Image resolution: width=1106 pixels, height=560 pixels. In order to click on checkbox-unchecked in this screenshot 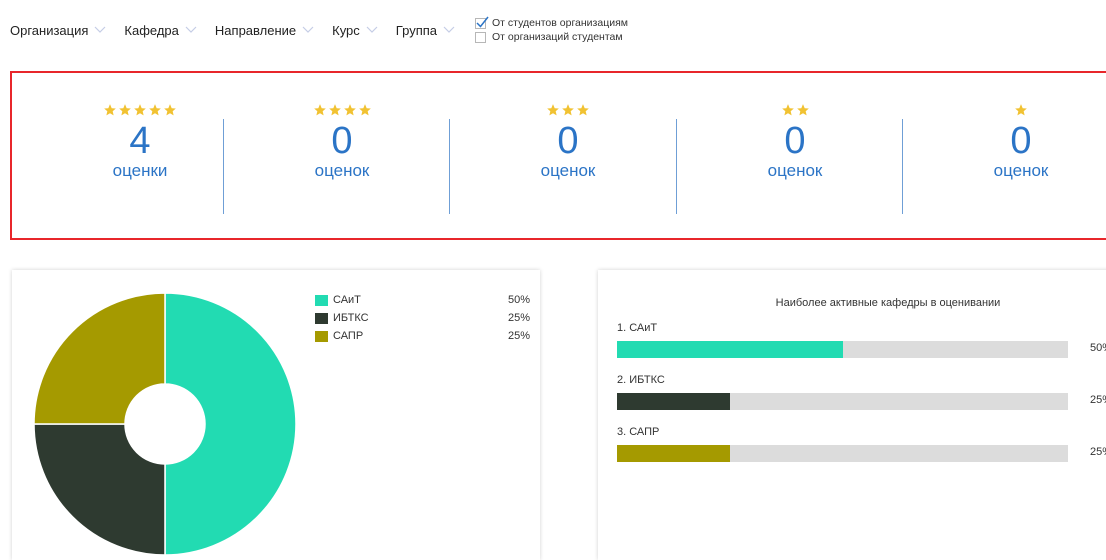, I will do `click(480, 37)`.